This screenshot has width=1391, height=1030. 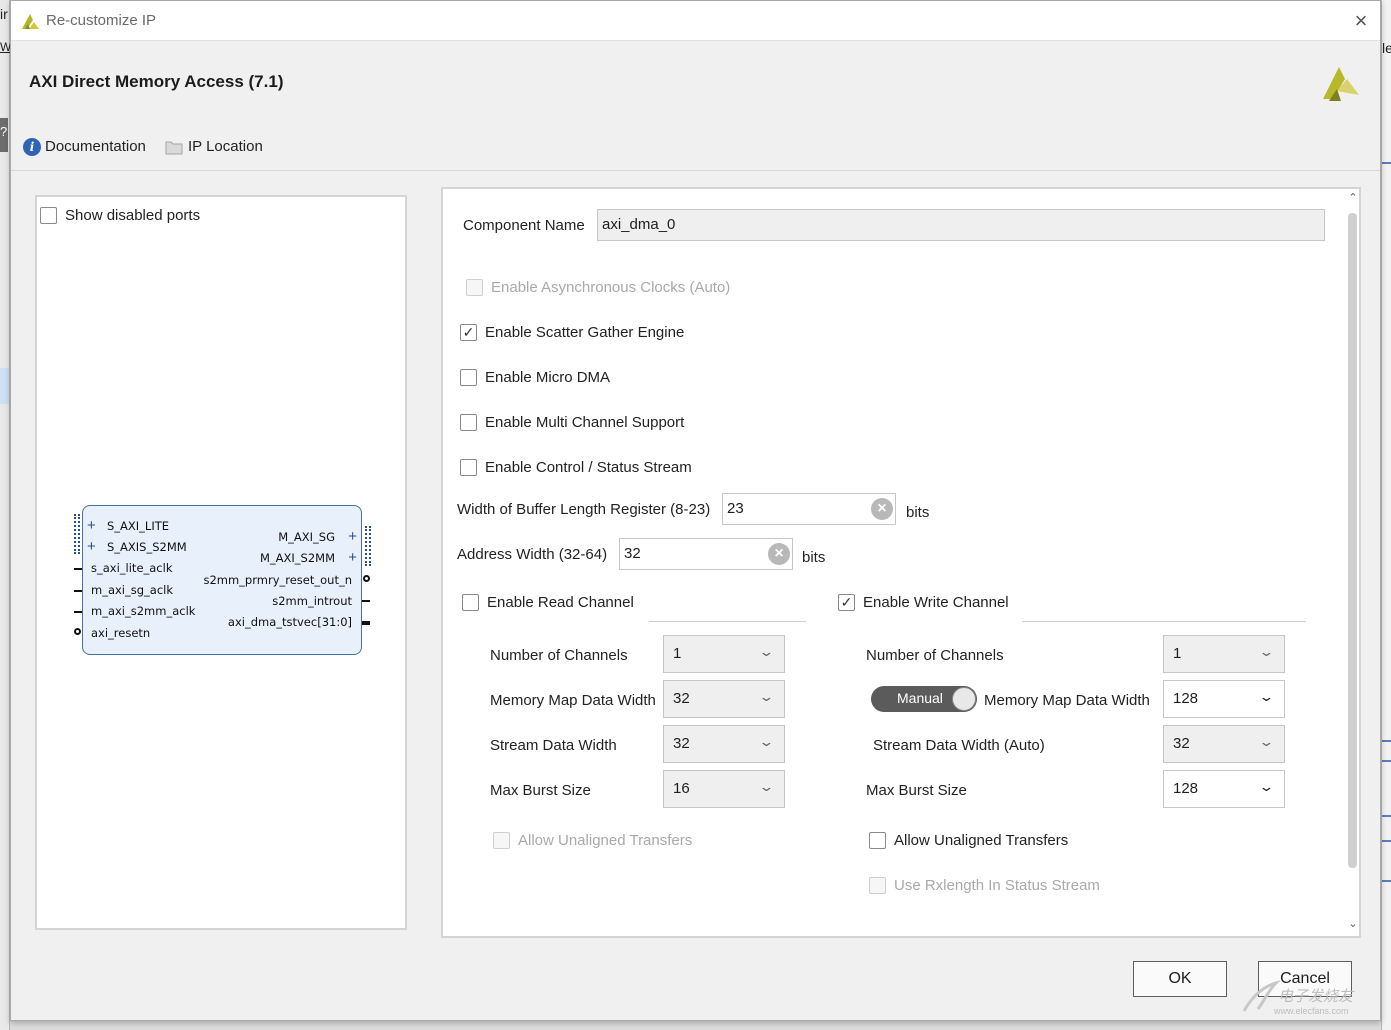 I want to click on ip-location-link: IP Location, so click(x=225, y=146).